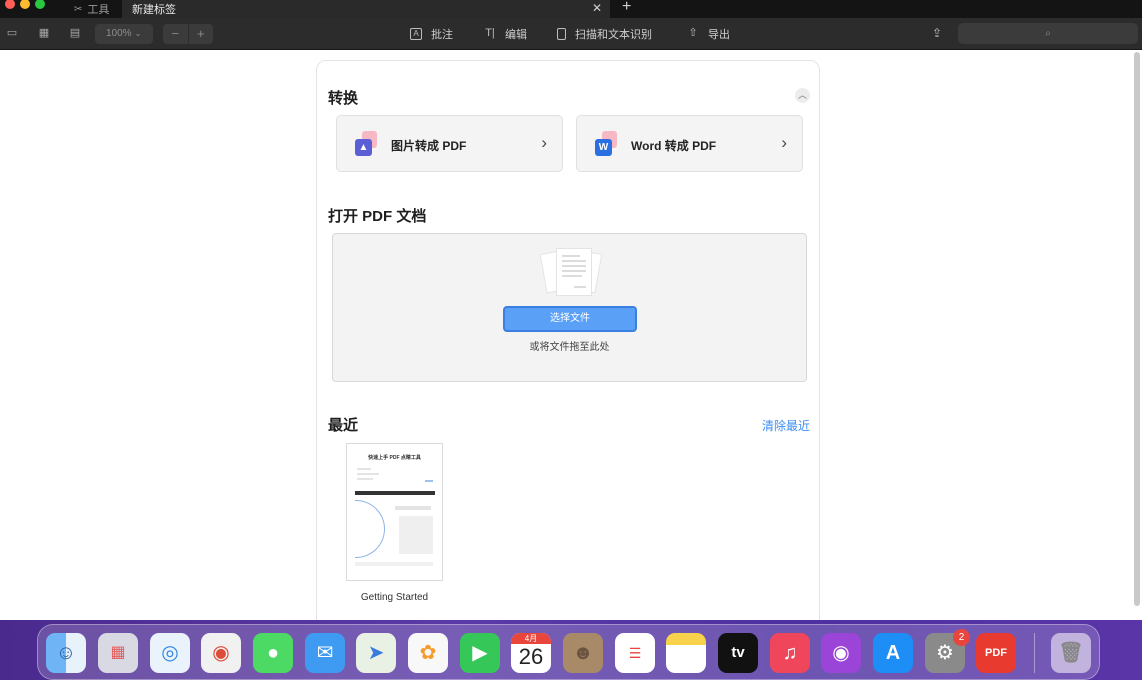  Describe the element at coordinates (416, 34) in the screenshot. I see `annotate-icon: A` at that location.